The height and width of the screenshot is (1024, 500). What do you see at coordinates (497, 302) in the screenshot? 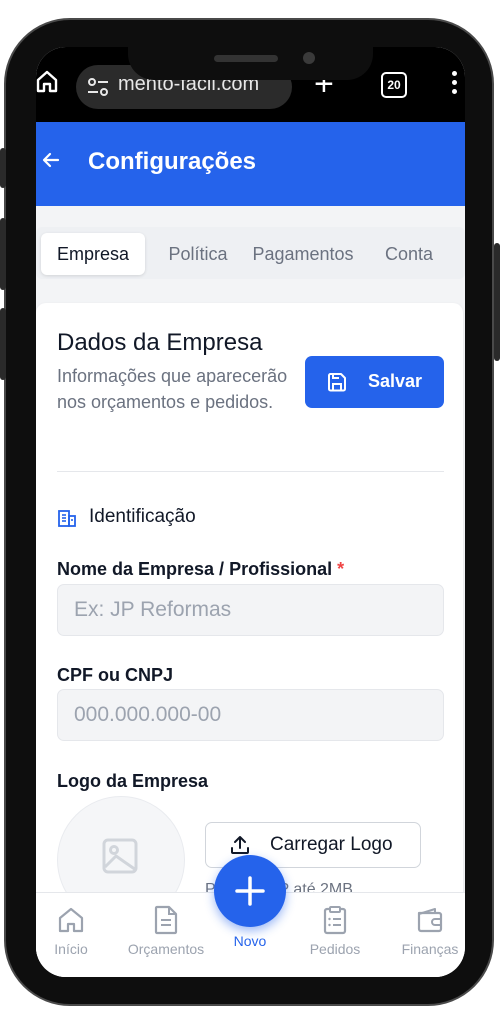
I see `phone-power-button` at bounding box center [497, 302].